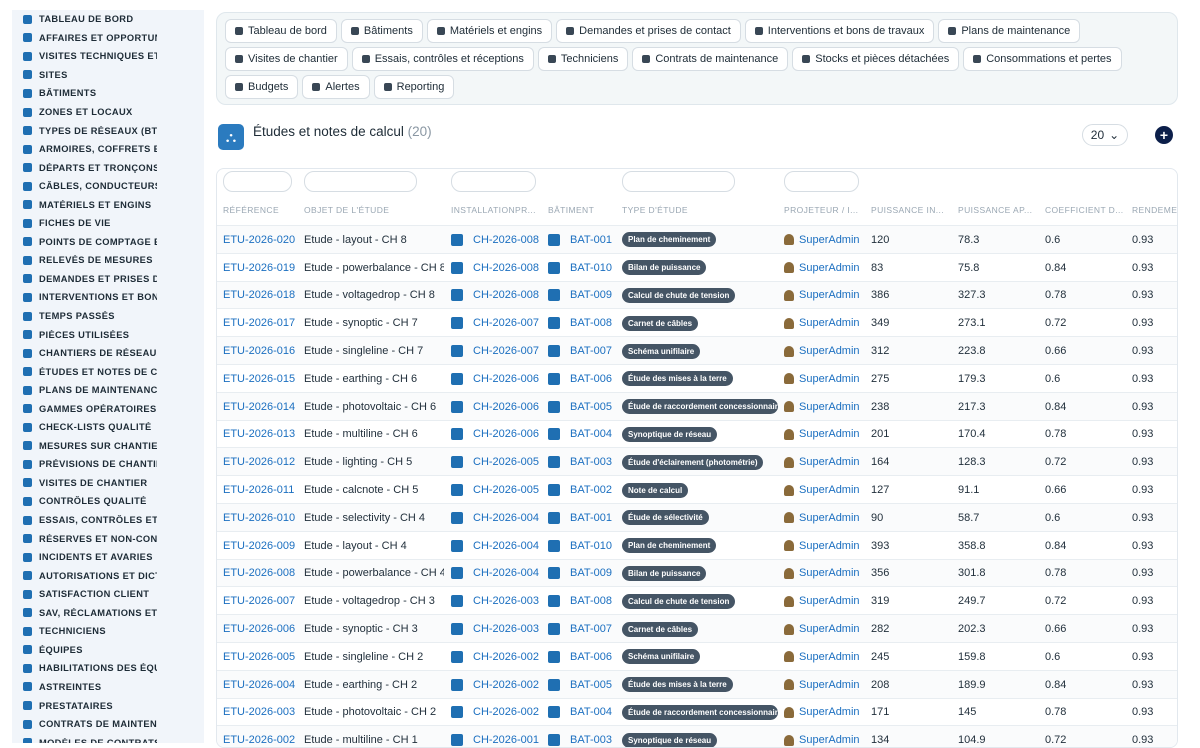  I want to click on filter-installation-input, so click(493, 181).